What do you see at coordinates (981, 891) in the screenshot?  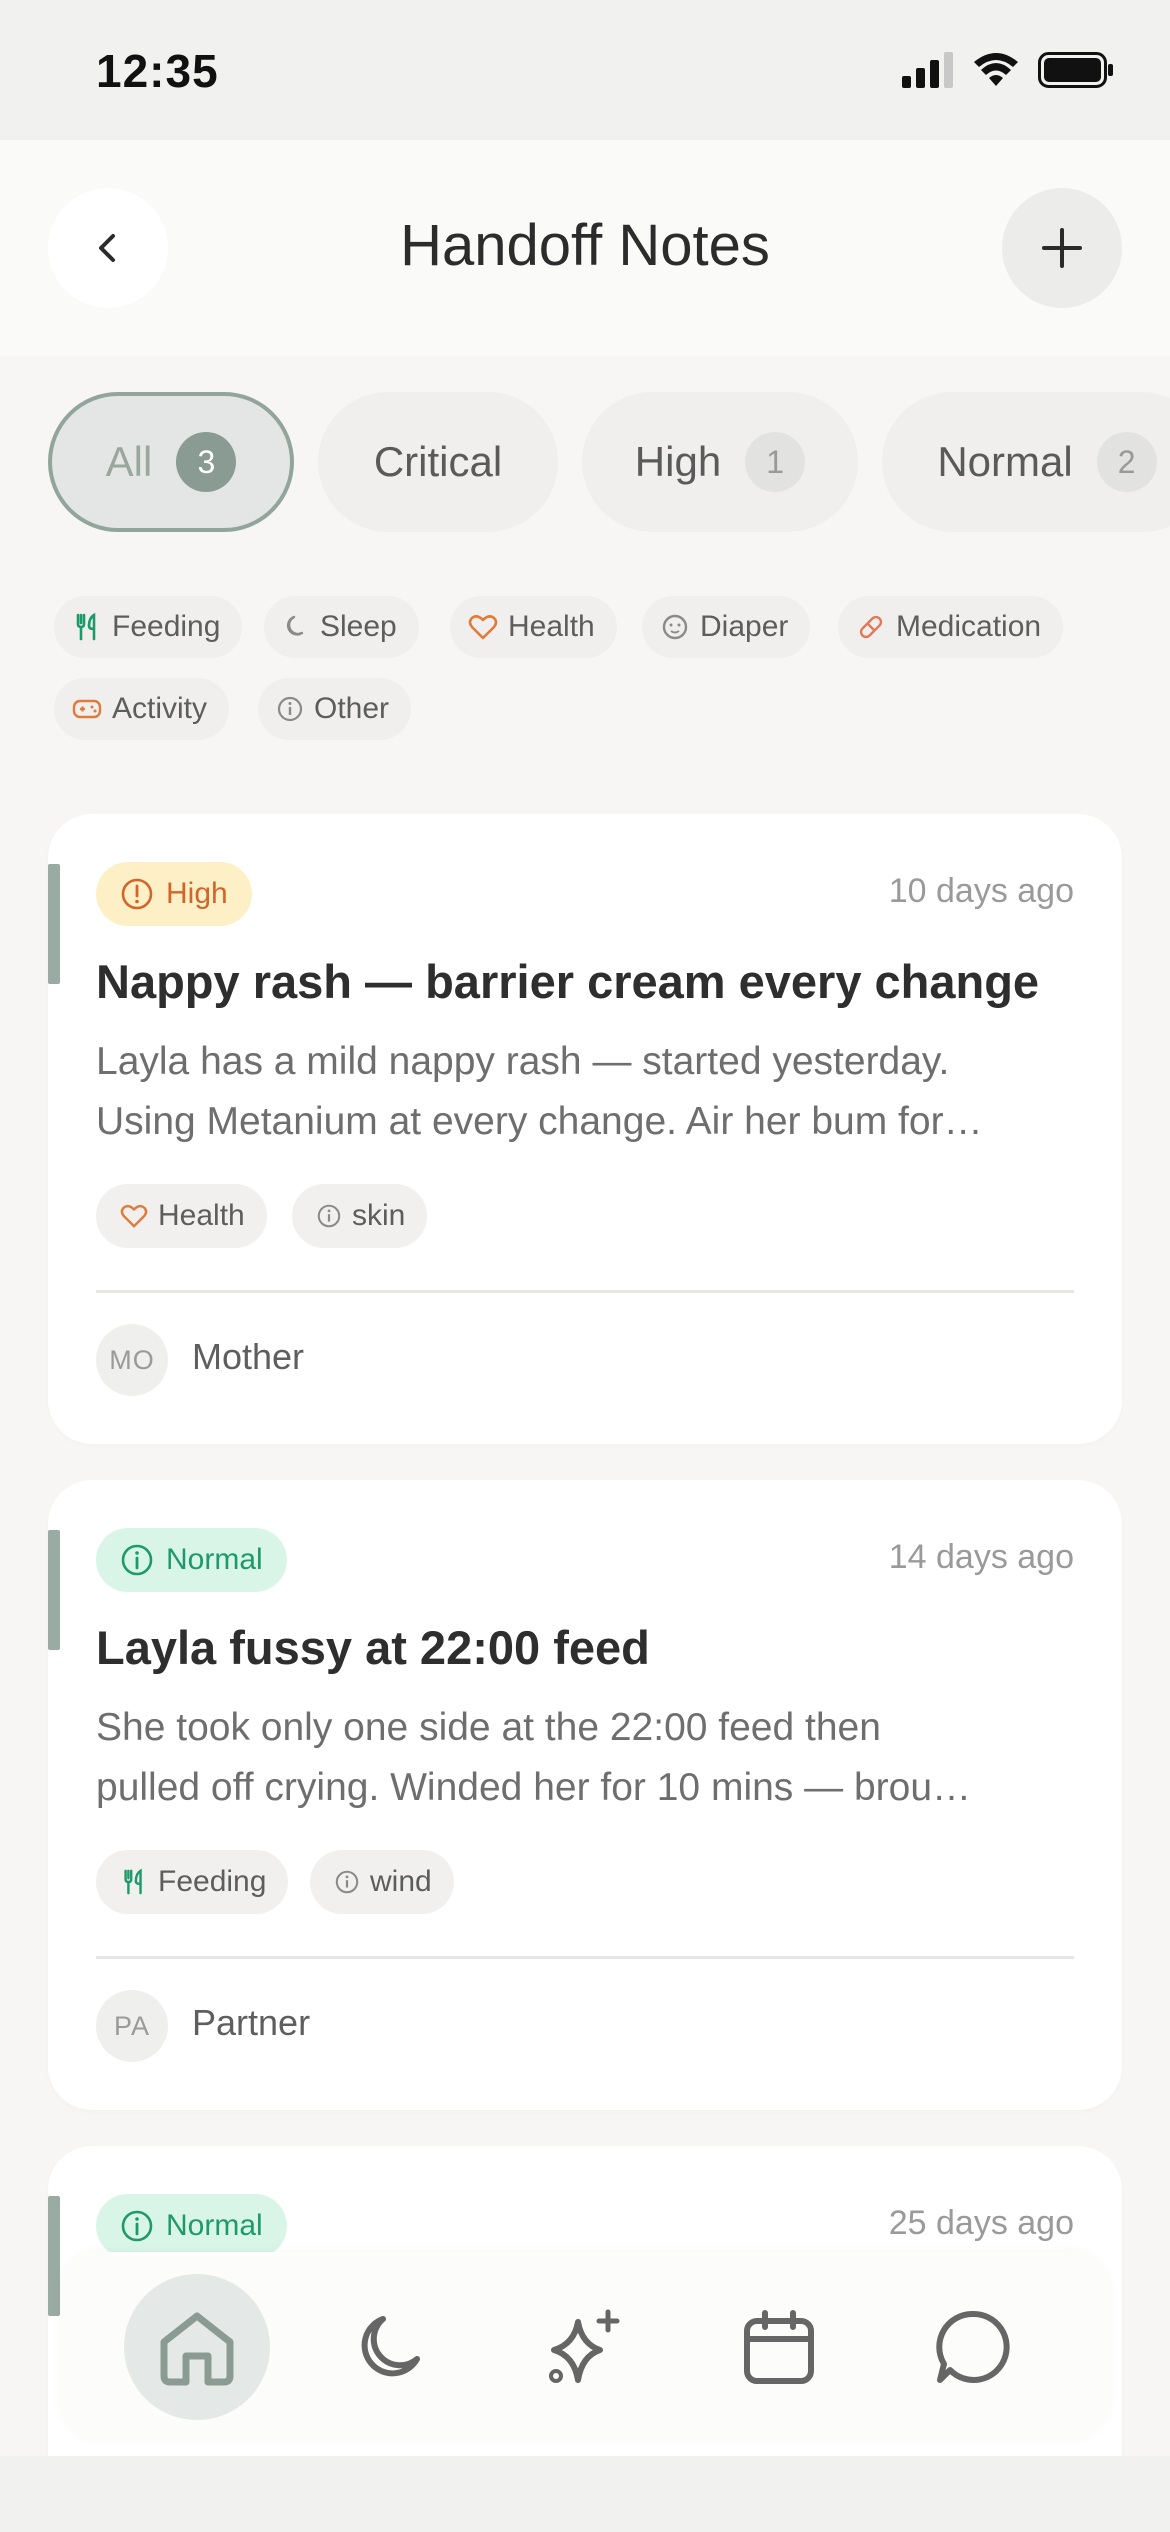 I see `note-time: 10 days ago` at bounding box center [981, 891].